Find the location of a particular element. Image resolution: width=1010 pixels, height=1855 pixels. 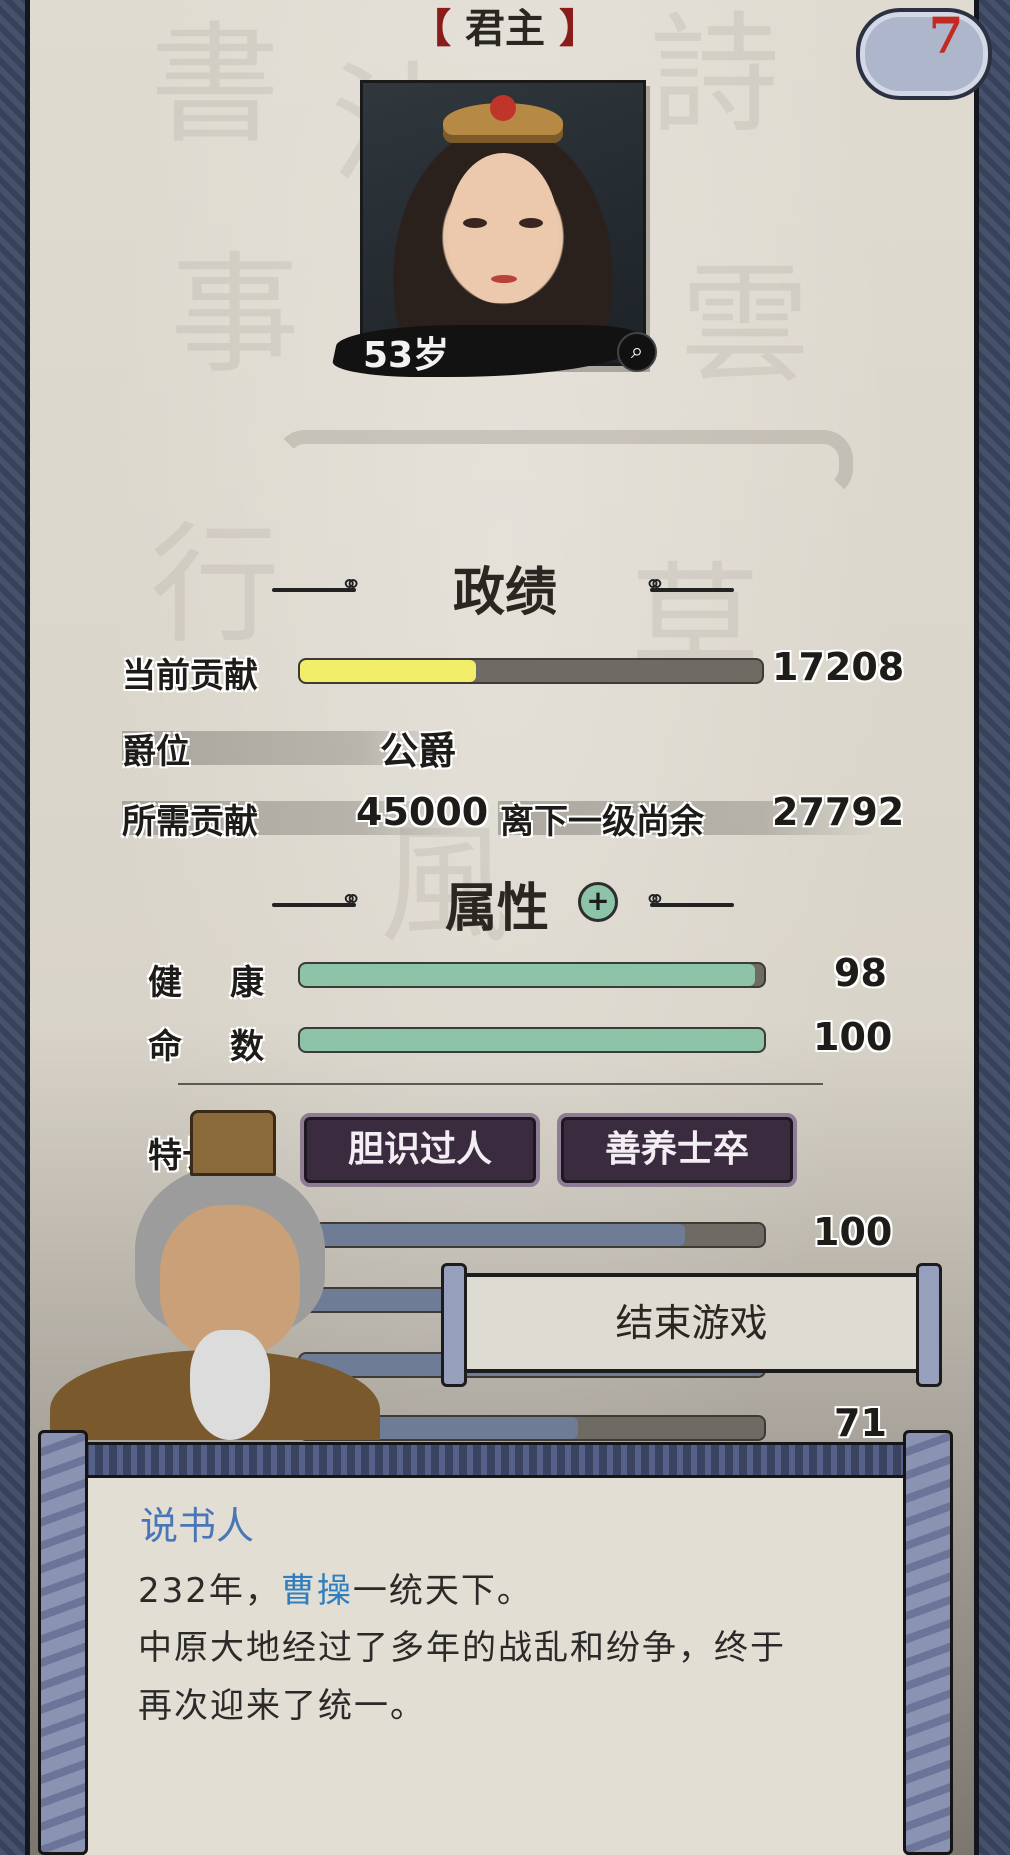

left-frame is located at coordinates (15, 927).